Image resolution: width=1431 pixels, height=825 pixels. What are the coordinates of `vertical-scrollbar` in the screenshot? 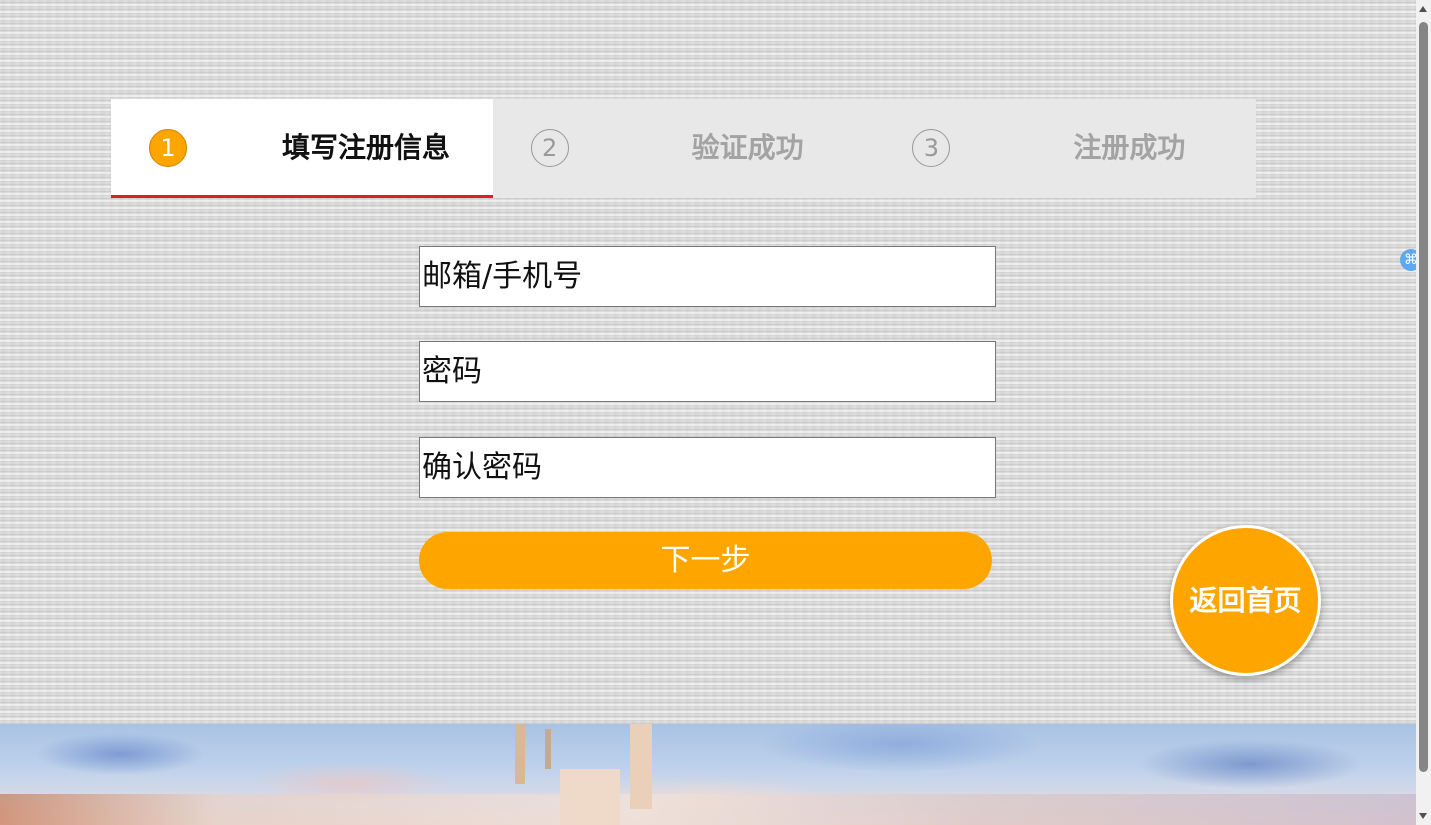 It's located at (1423, 412).